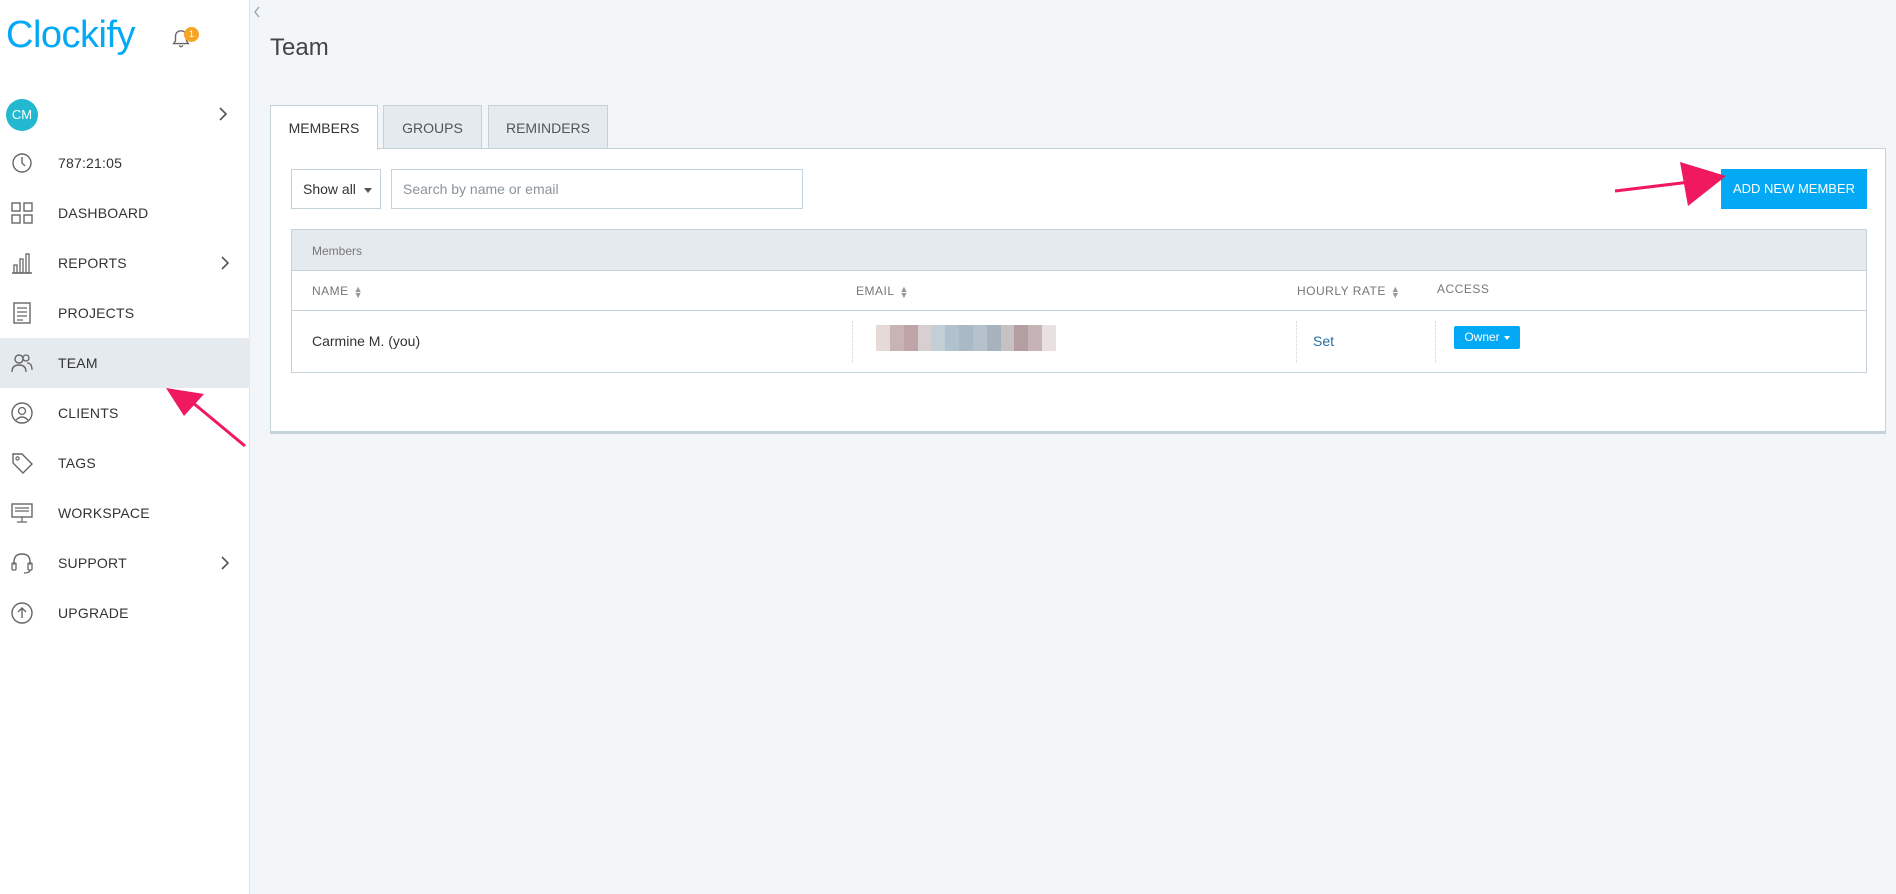 This screenshot has height=894, width=1896. What do you see at coordinates (22, 163) in the screenshot?
I see `clock-icon` at bounding box center [22, 163].